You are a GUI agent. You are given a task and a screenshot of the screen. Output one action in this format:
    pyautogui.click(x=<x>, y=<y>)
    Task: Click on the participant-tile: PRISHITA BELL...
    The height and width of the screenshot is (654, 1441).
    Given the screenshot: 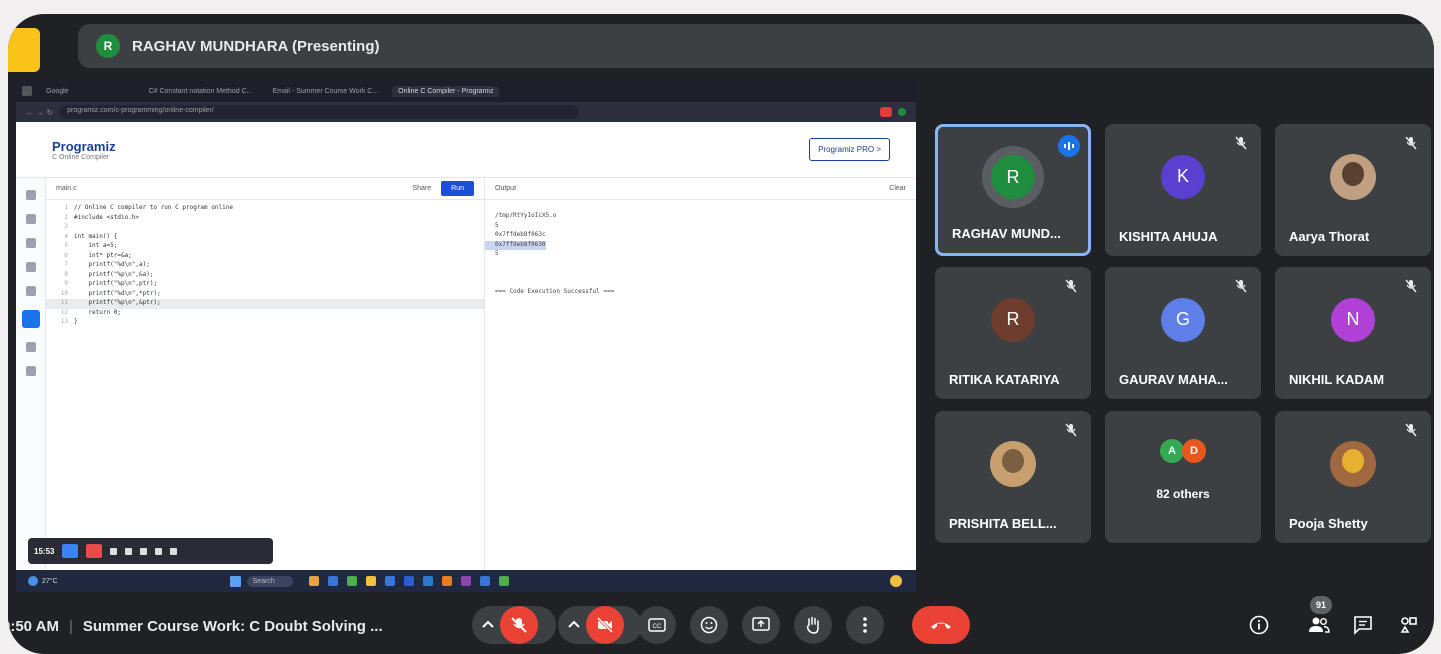 What is the action you would take?
    pyautogui.click(x=1013, y=477)
    